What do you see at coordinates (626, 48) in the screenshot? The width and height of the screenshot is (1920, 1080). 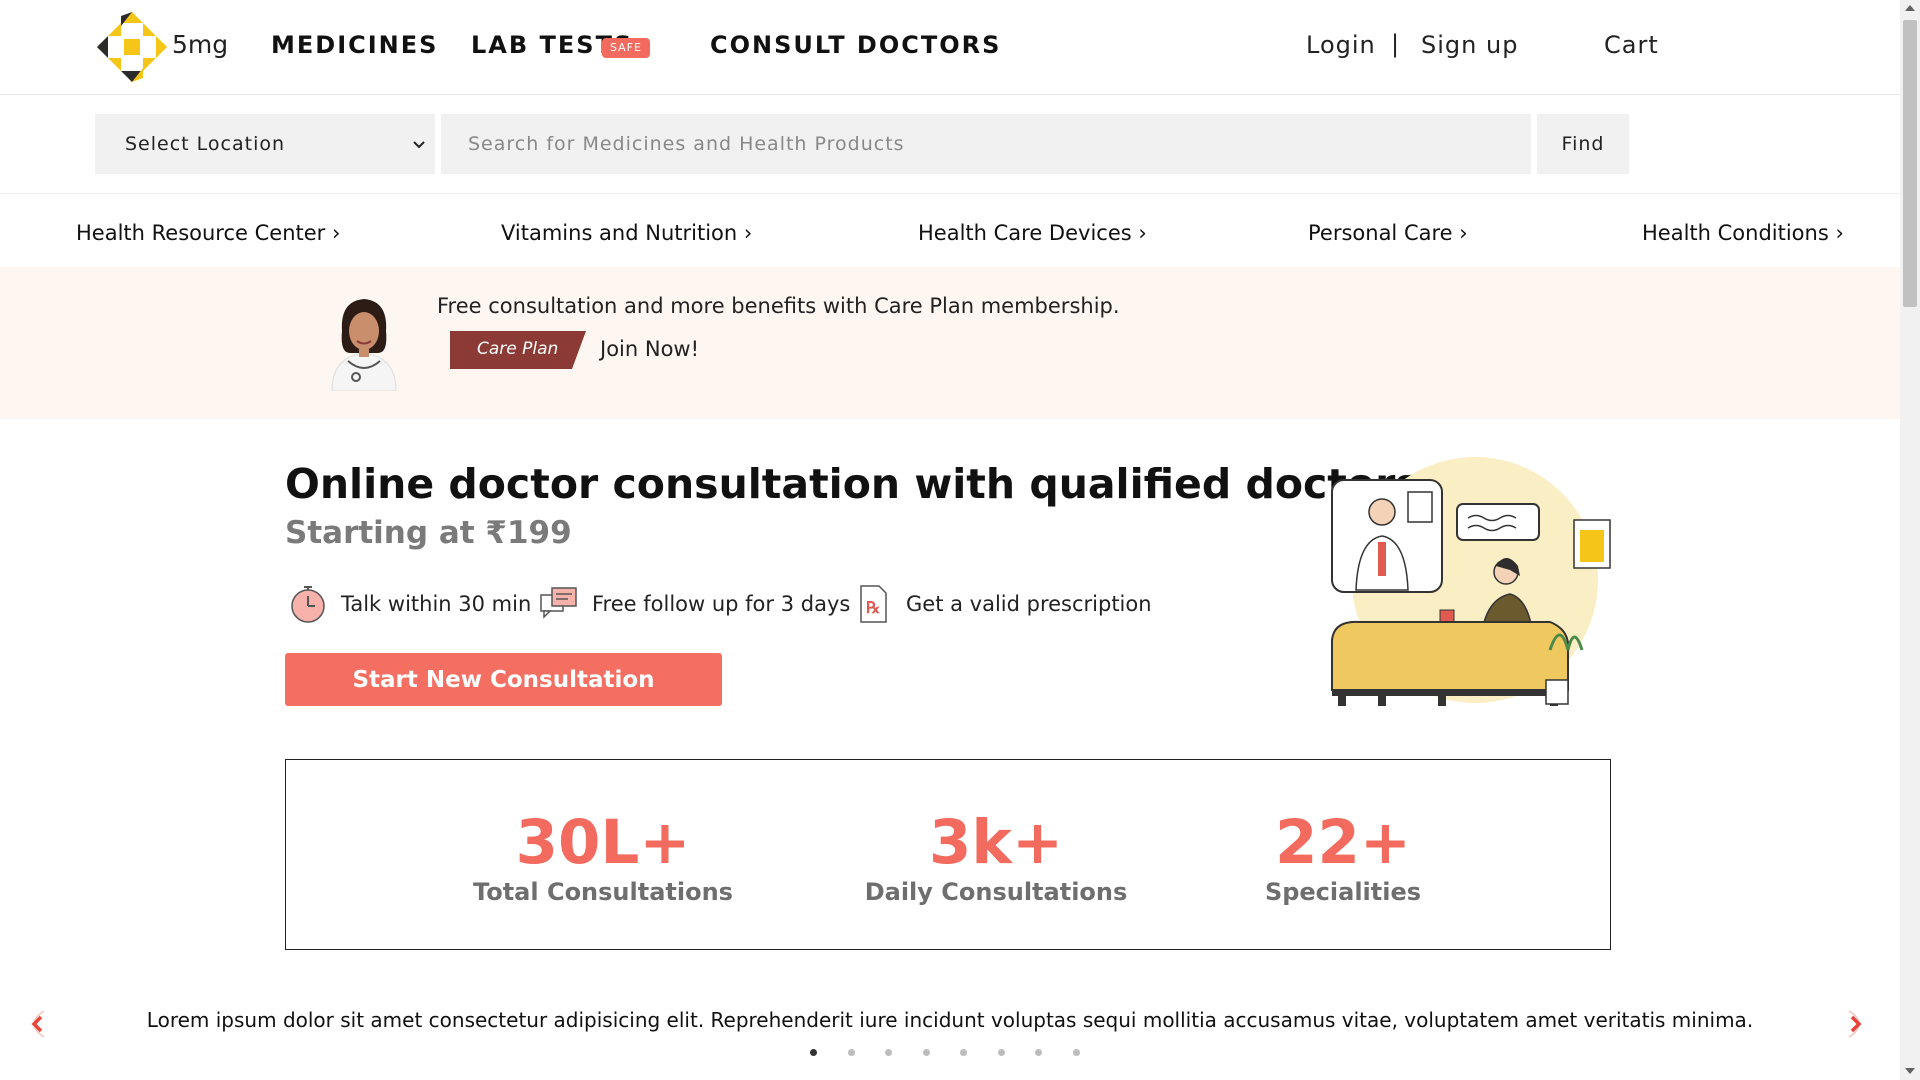 I see `safe-badge: SAFE` at bounding box center [626, 48].